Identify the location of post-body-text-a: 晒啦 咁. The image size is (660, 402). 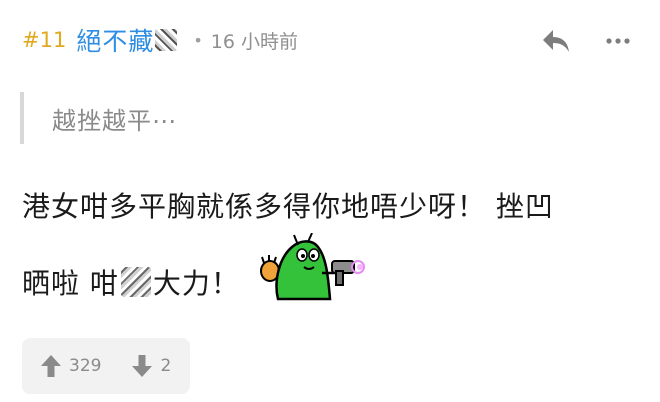
(70, 283).